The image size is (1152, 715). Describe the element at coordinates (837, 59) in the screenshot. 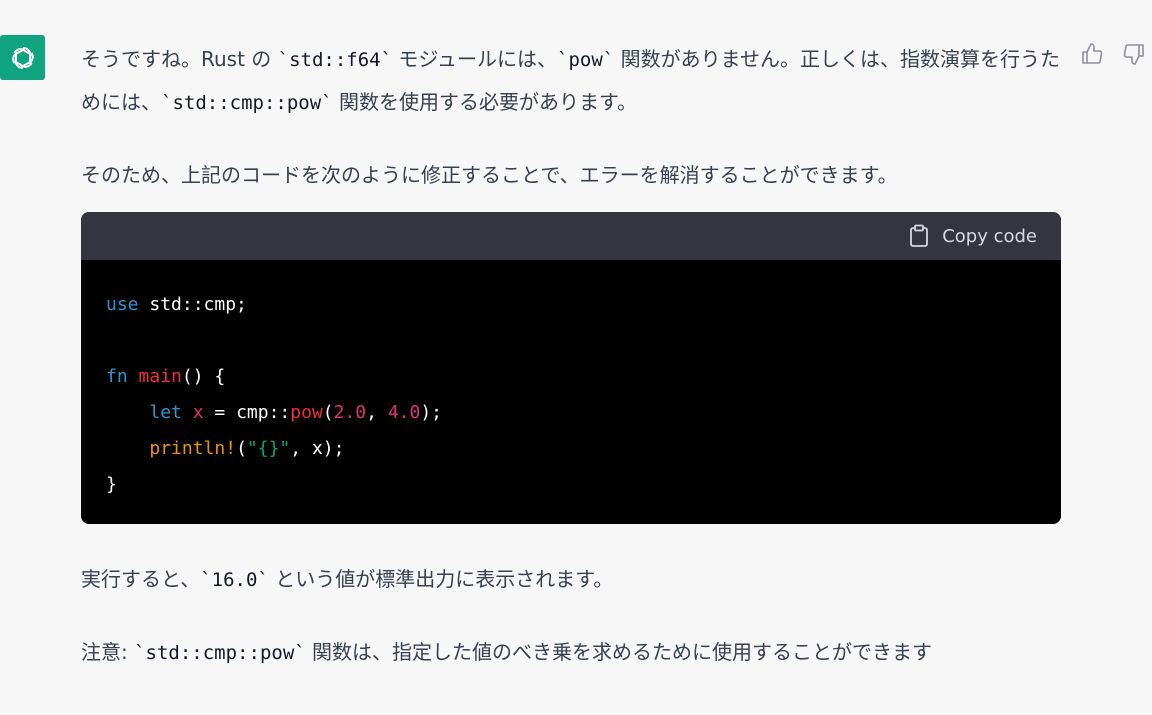

I see `text: 関数がありません。正しくは、指数演算を行うた` at that location.